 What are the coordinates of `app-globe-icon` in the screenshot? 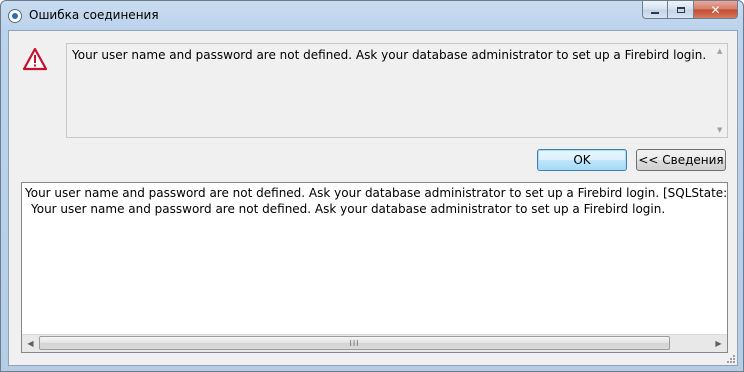 It's located at (15, 16).